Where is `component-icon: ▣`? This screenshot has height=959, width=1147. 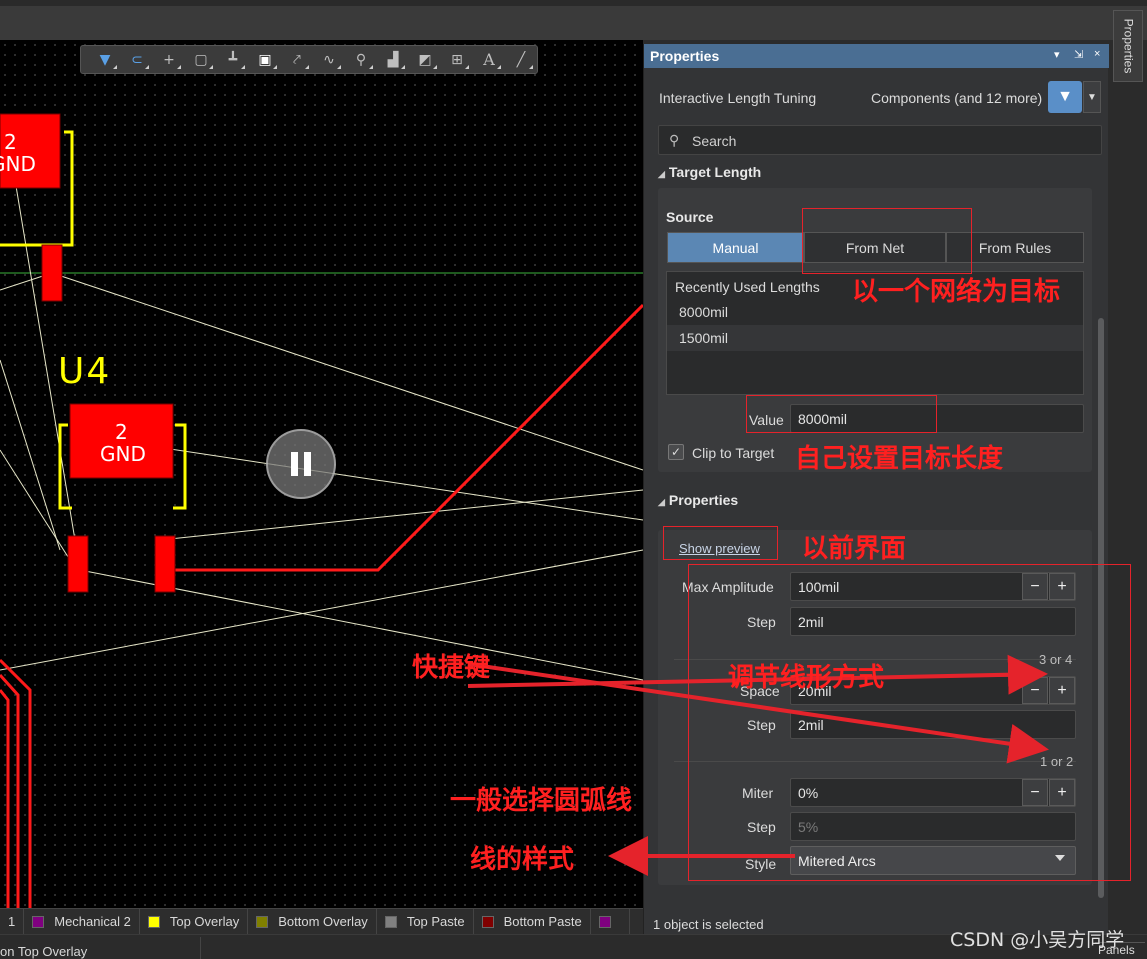
component-icon: ▣ is located at coordinates (265, 59).